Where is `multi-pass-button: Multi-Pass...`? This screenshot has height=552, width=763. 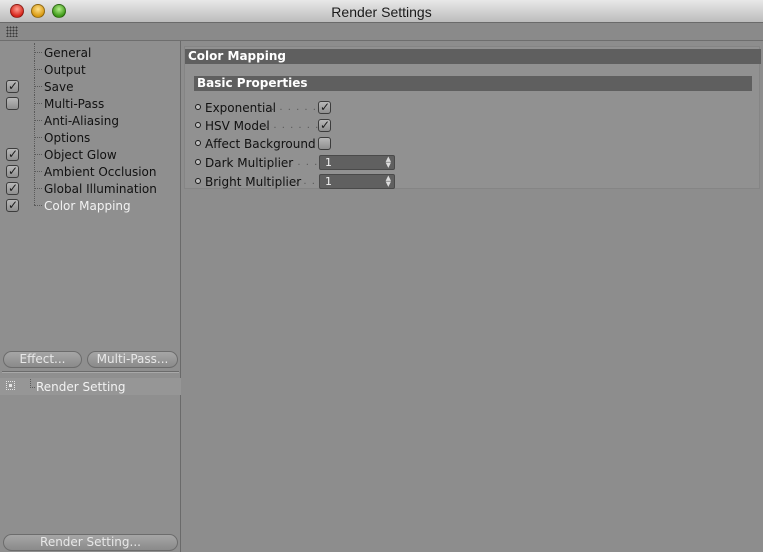
multi-pass-button: Multi-Pass... is located at coordinates (132, 359).